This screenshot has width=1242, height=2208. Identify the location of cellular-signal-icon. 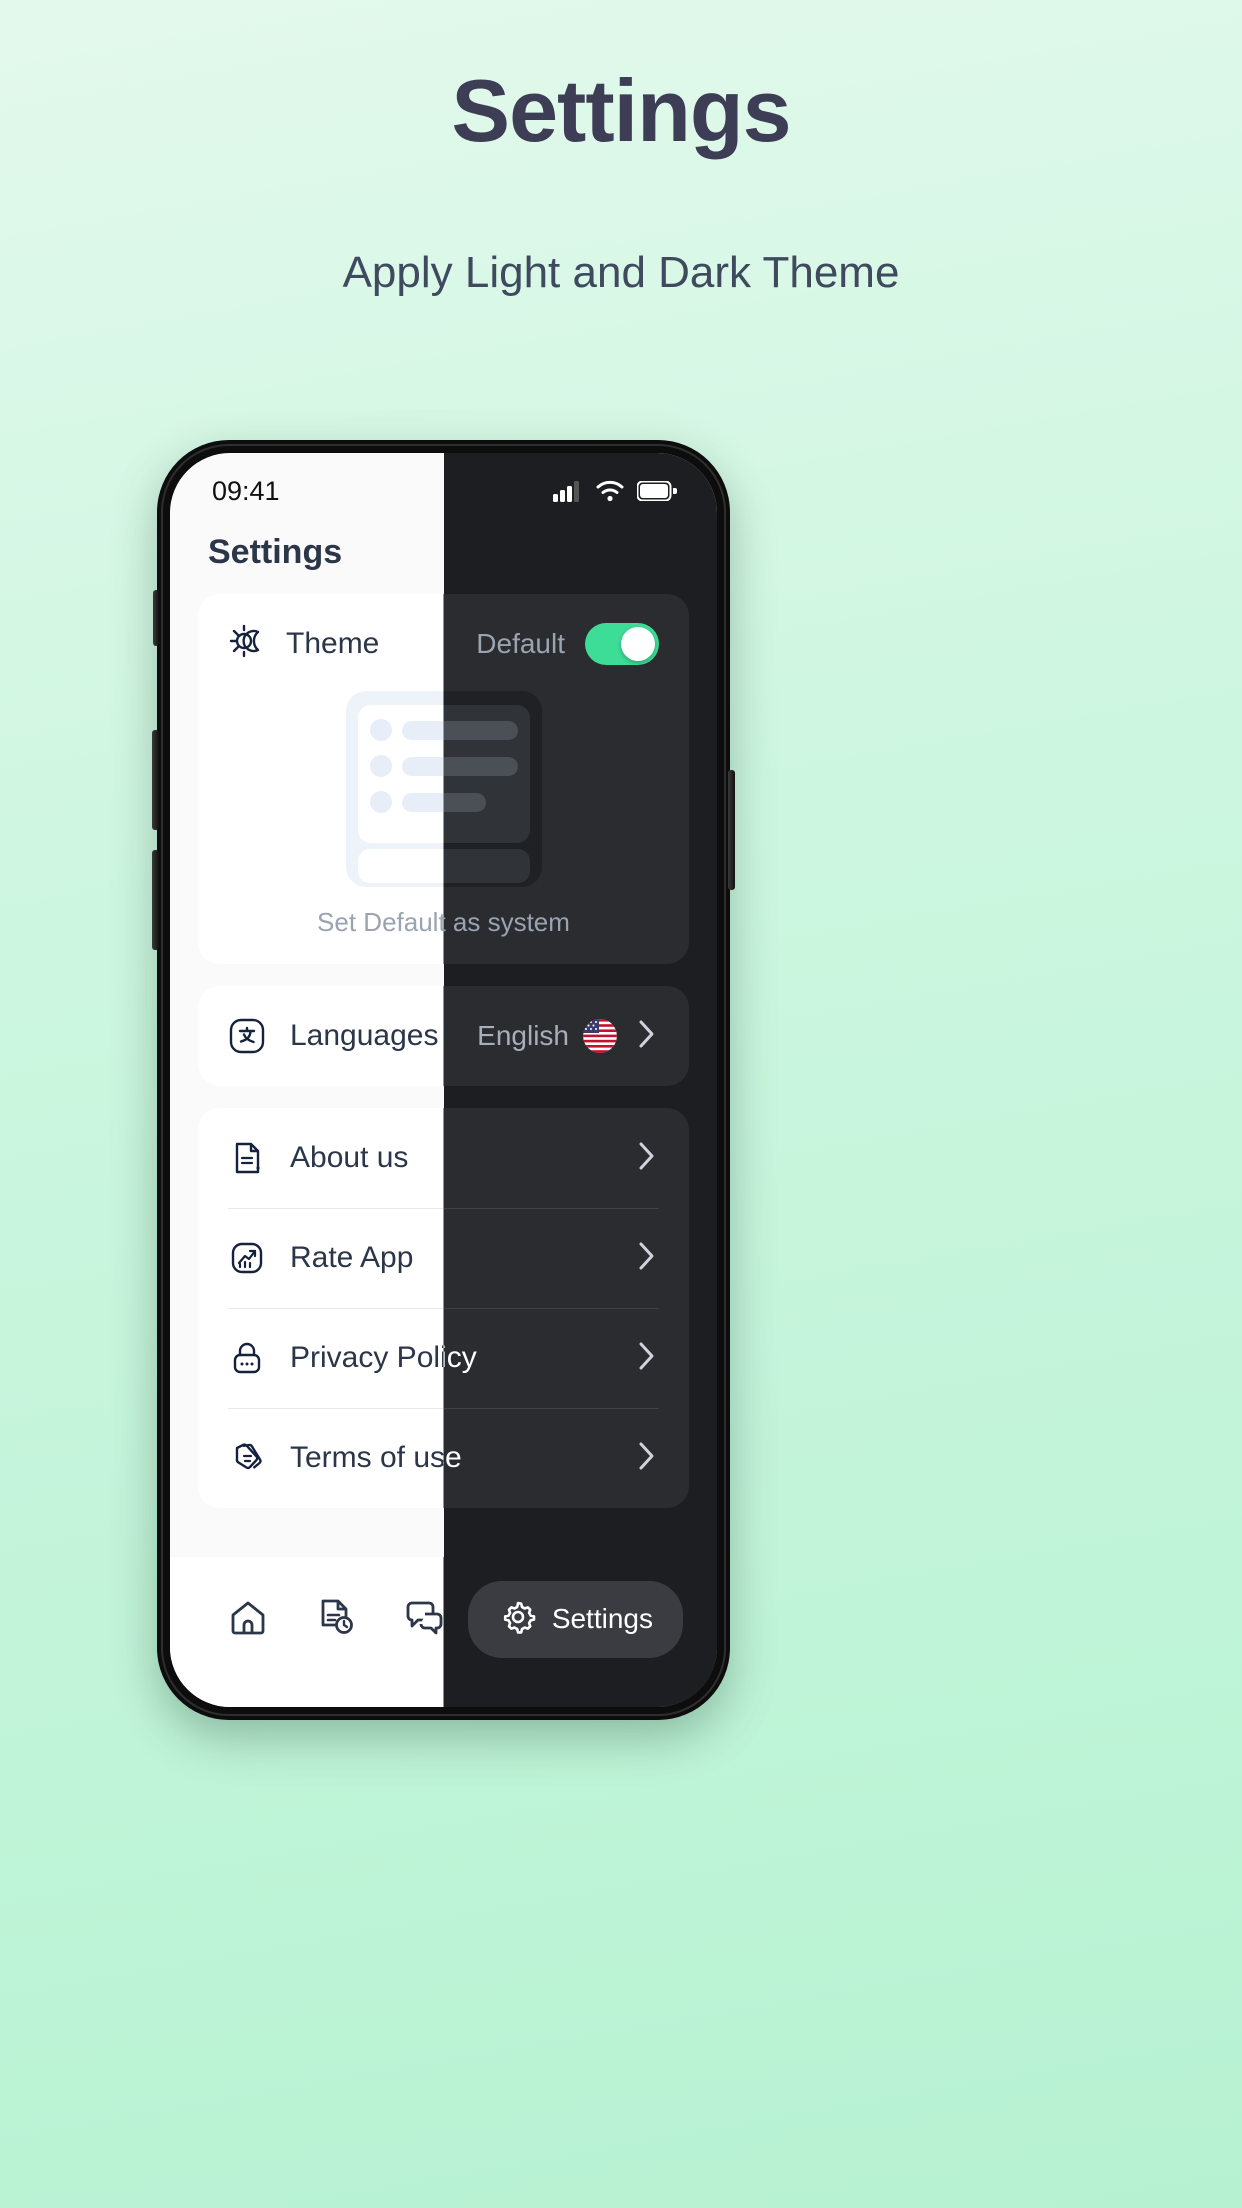
(568, 491).